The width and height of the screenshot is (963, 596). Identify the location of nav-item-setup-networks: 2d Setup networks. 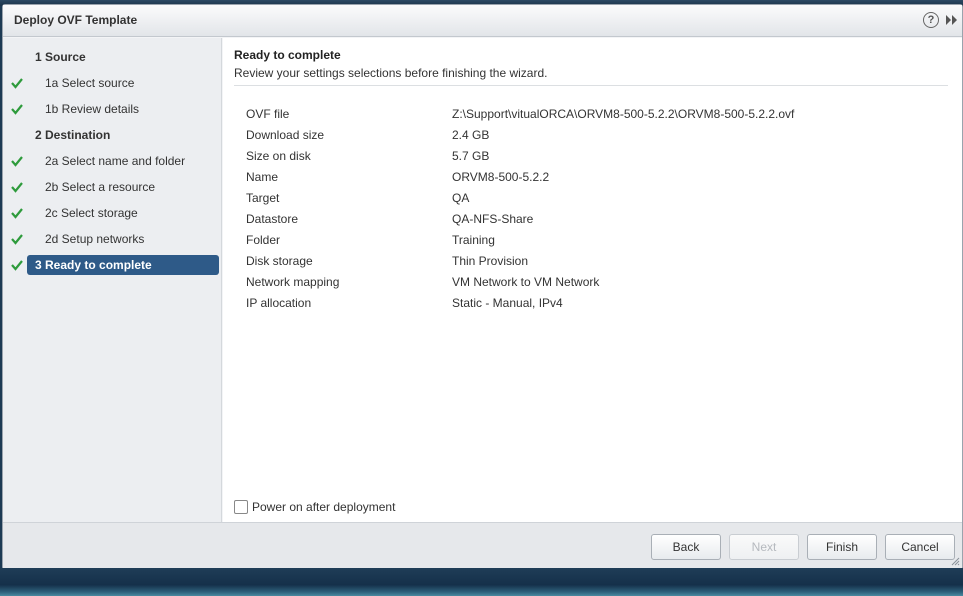
(112, 239).